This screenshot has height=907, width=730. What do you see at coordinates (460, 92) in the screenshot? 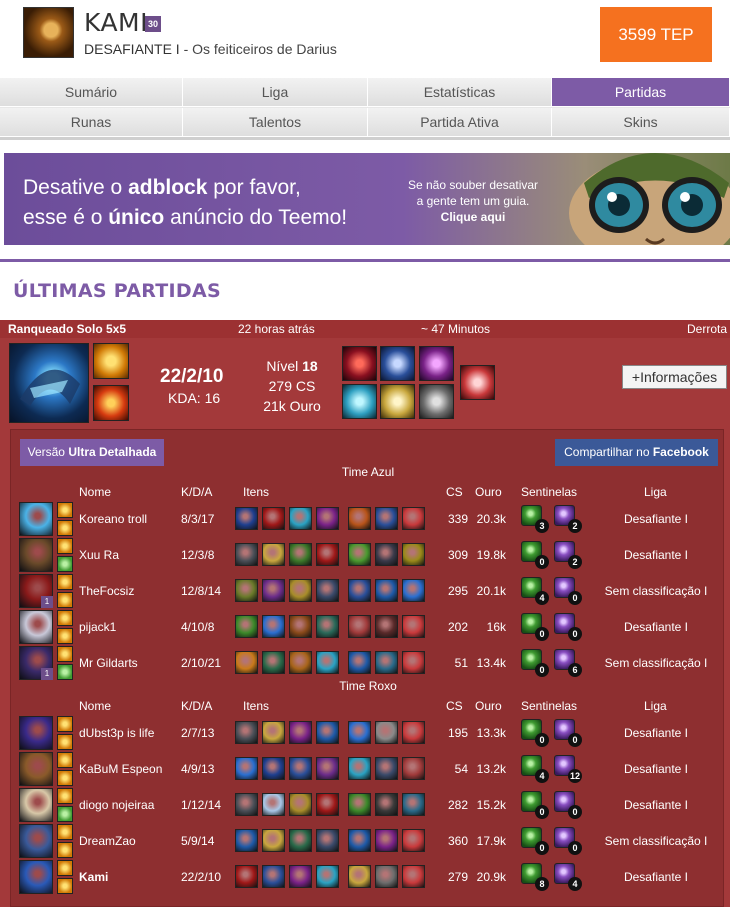
I see `tab-estatisticas: Estatísticas` at bounding box center [460, 92].